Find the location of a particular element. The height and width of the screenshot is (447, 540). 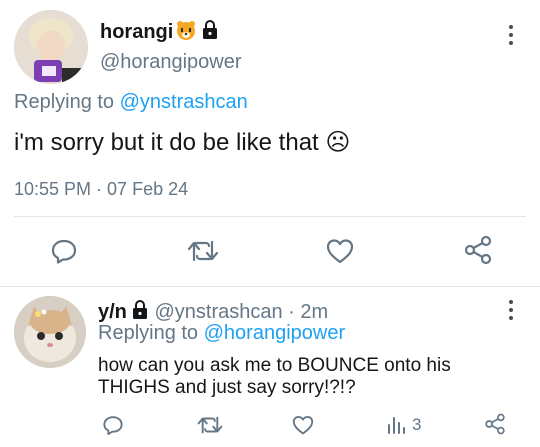

reply-like-button is located at coordinates (303, 425).